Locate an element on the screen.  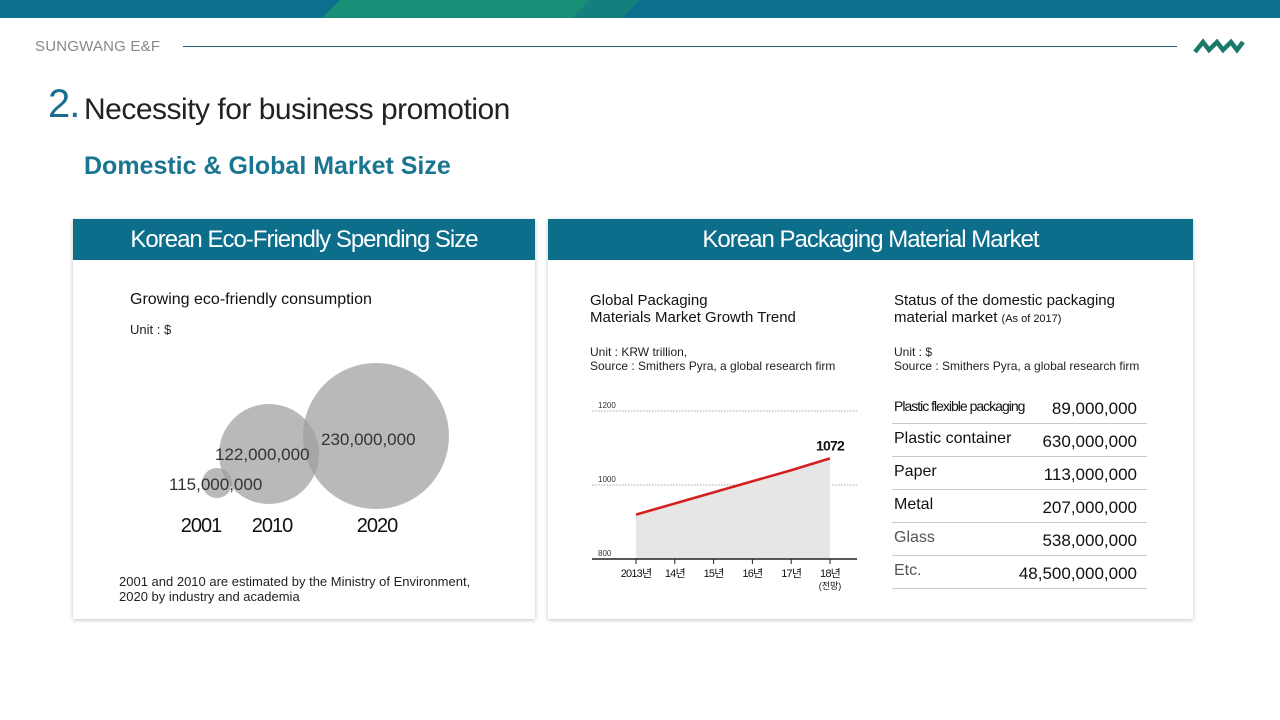
table-row: Etc. 48,500,000,000 is located at coordinates (1019, 572).